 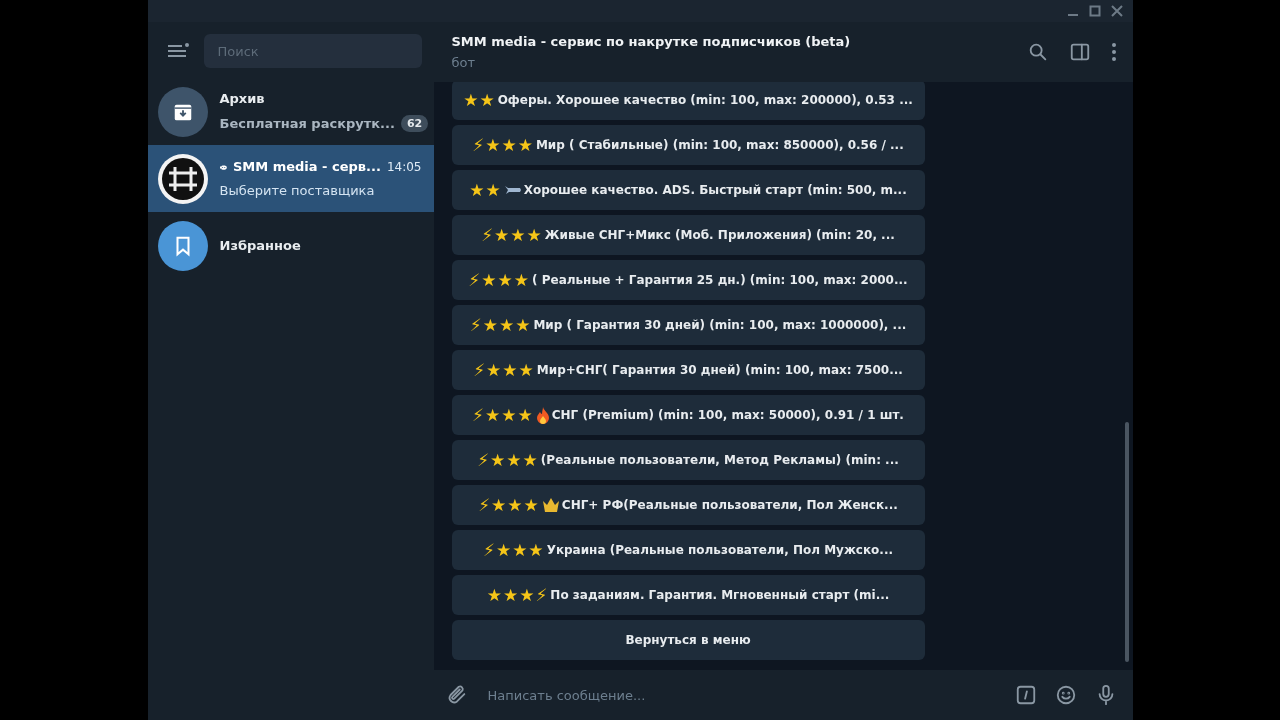 I want to click on more-icon, so click(x=1113, y=52).